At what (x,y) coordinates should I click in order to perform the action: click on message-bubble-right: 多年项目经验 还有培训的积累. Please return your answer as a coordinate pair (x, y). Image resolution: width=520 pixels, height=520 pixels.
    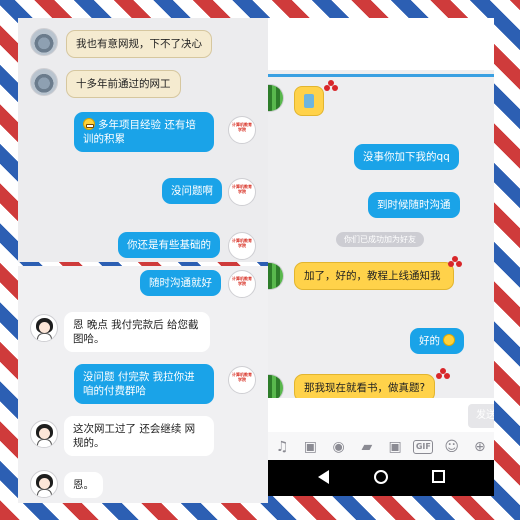
    Looking at the image, I should click on (144, 132).